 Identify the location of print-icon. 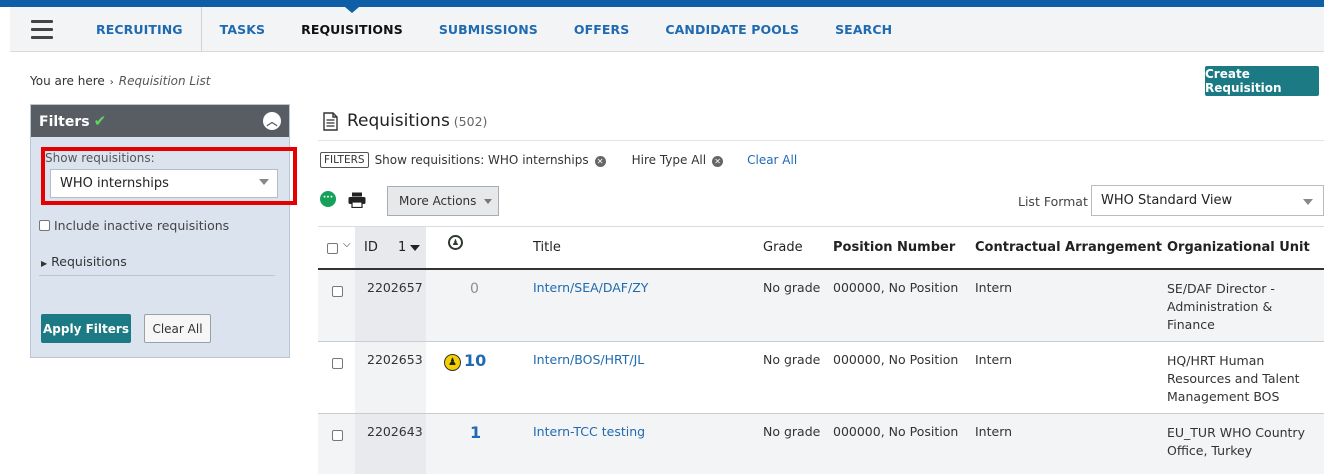
(357, 200).